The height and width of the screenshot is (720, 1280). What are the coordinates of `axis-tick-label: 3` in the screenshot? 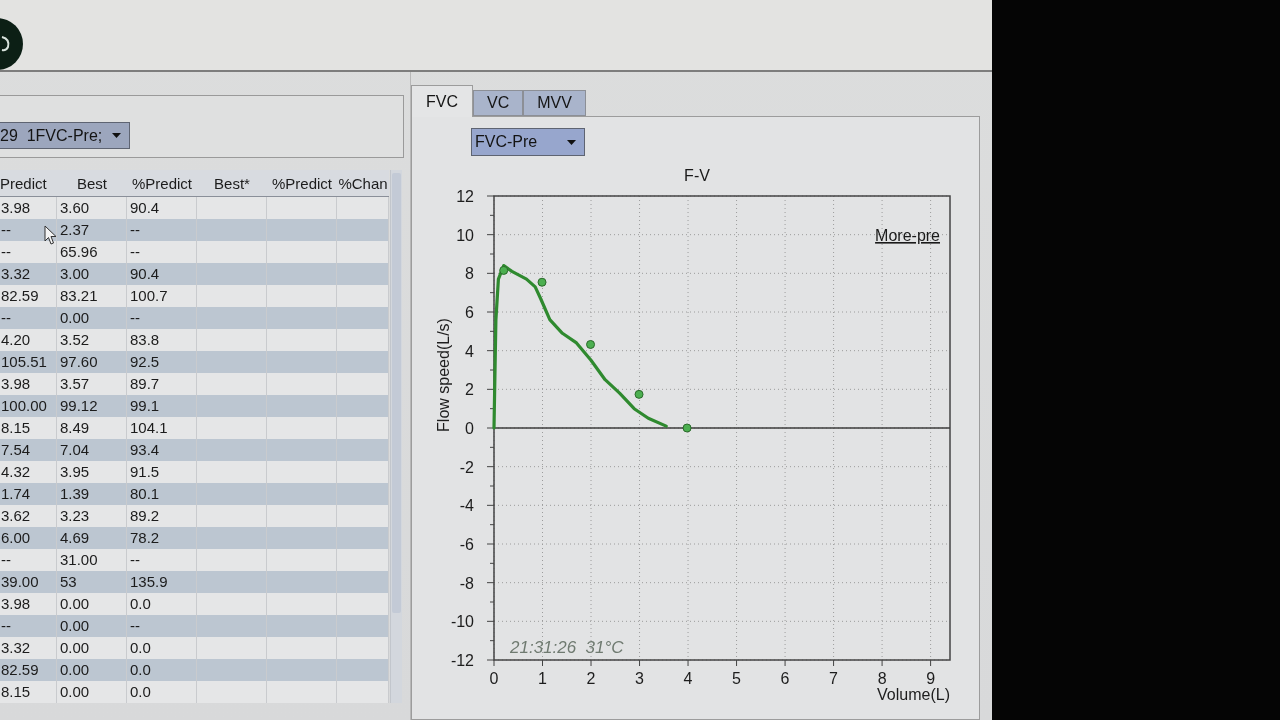 It's located at (639, 678).